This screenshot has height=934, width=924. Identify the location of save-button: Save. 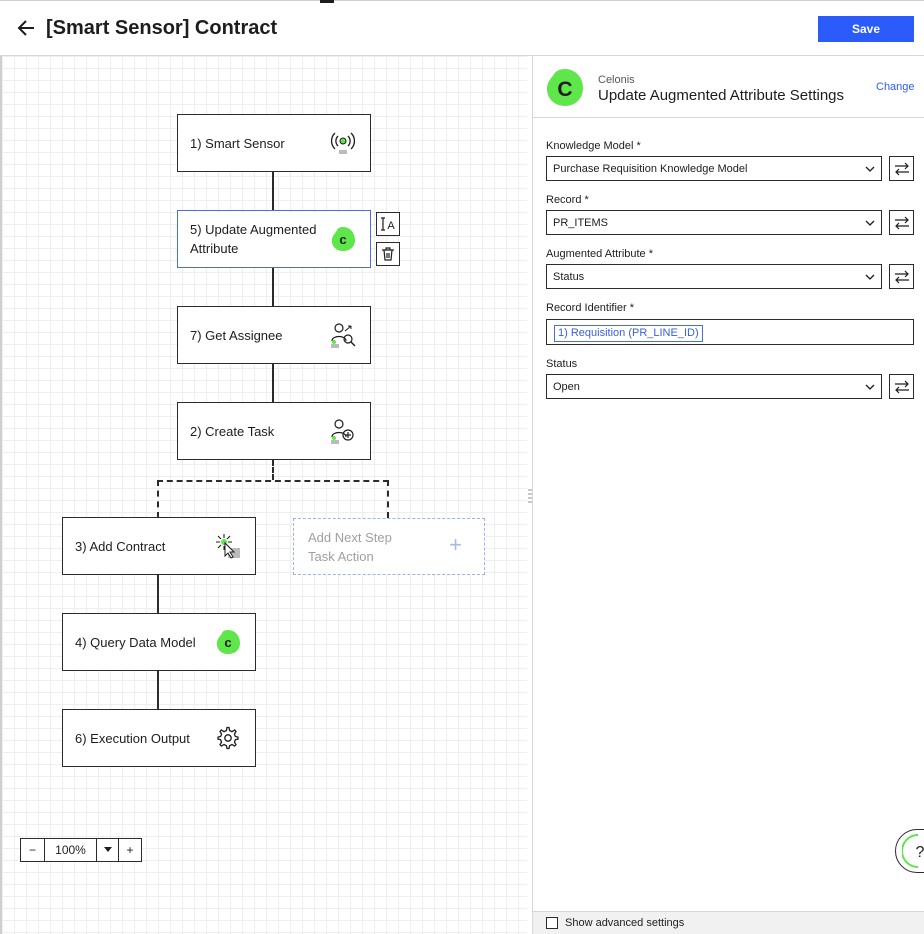
(866, 29).